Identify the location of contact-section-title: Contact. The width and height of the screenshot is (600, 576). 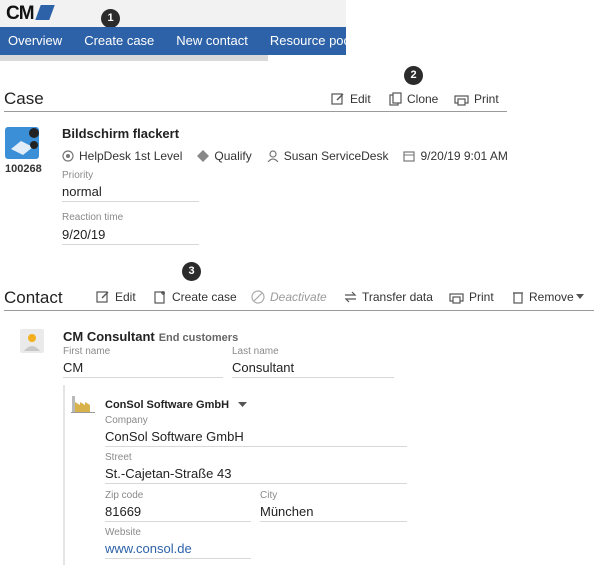
(33, 297).